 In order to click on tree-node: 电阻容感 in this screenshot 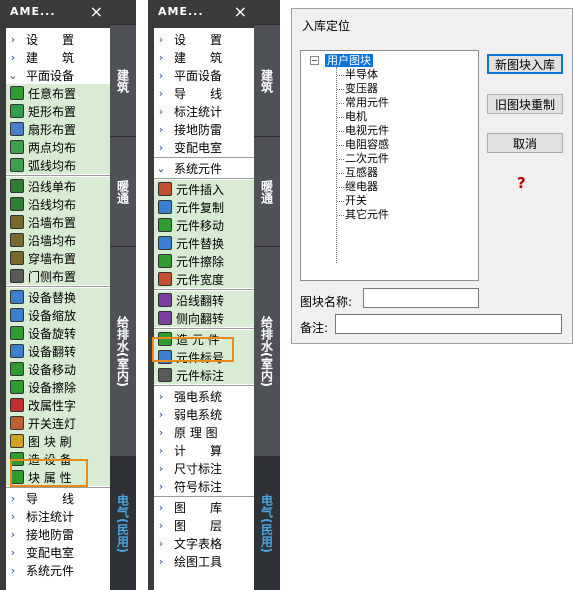, I will do `click(367, 144)`.